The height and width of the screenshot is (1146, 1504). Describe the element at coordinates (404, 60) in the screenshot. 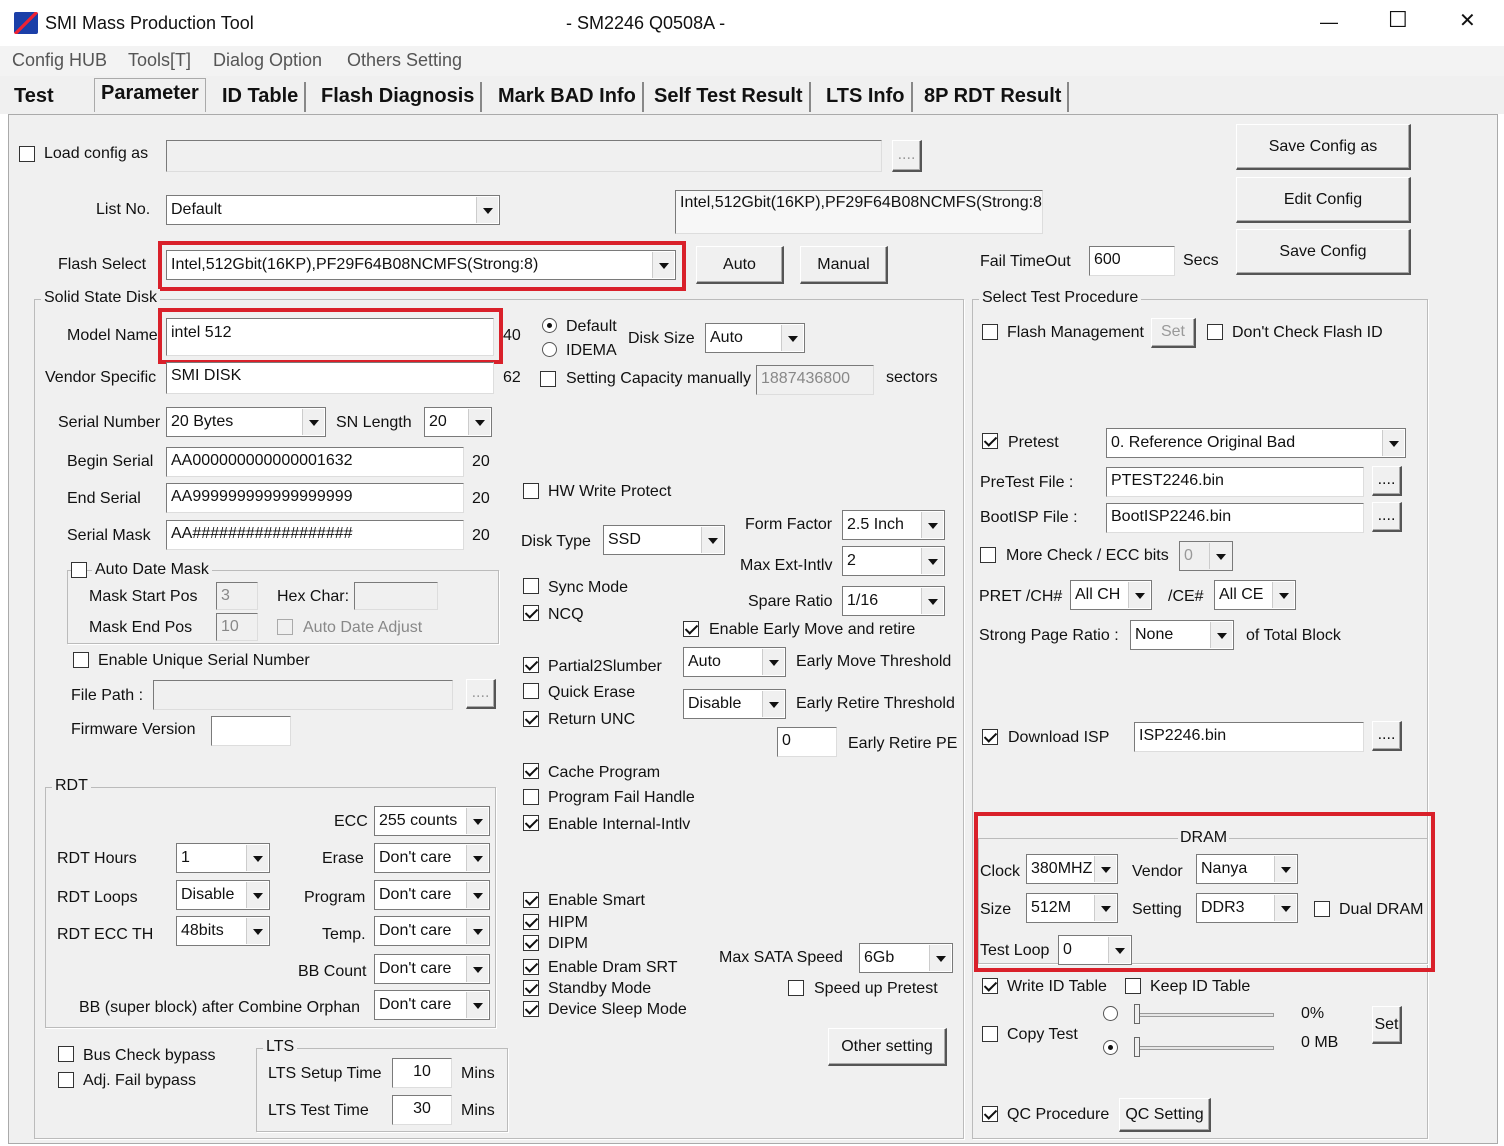

I see `menu-others-setting: Others Setting` at that location.